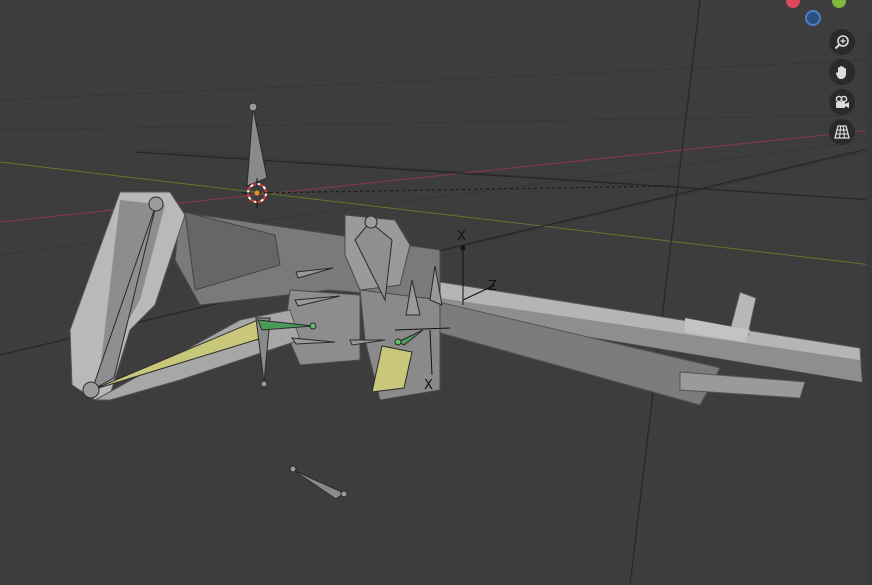 Image resolution: width=872 pixels, height=585 pixels. What do you see at coordinates (813, 18) in the screenshot?
I see `gizmo-z-dot` at bounding box center [813, 18].